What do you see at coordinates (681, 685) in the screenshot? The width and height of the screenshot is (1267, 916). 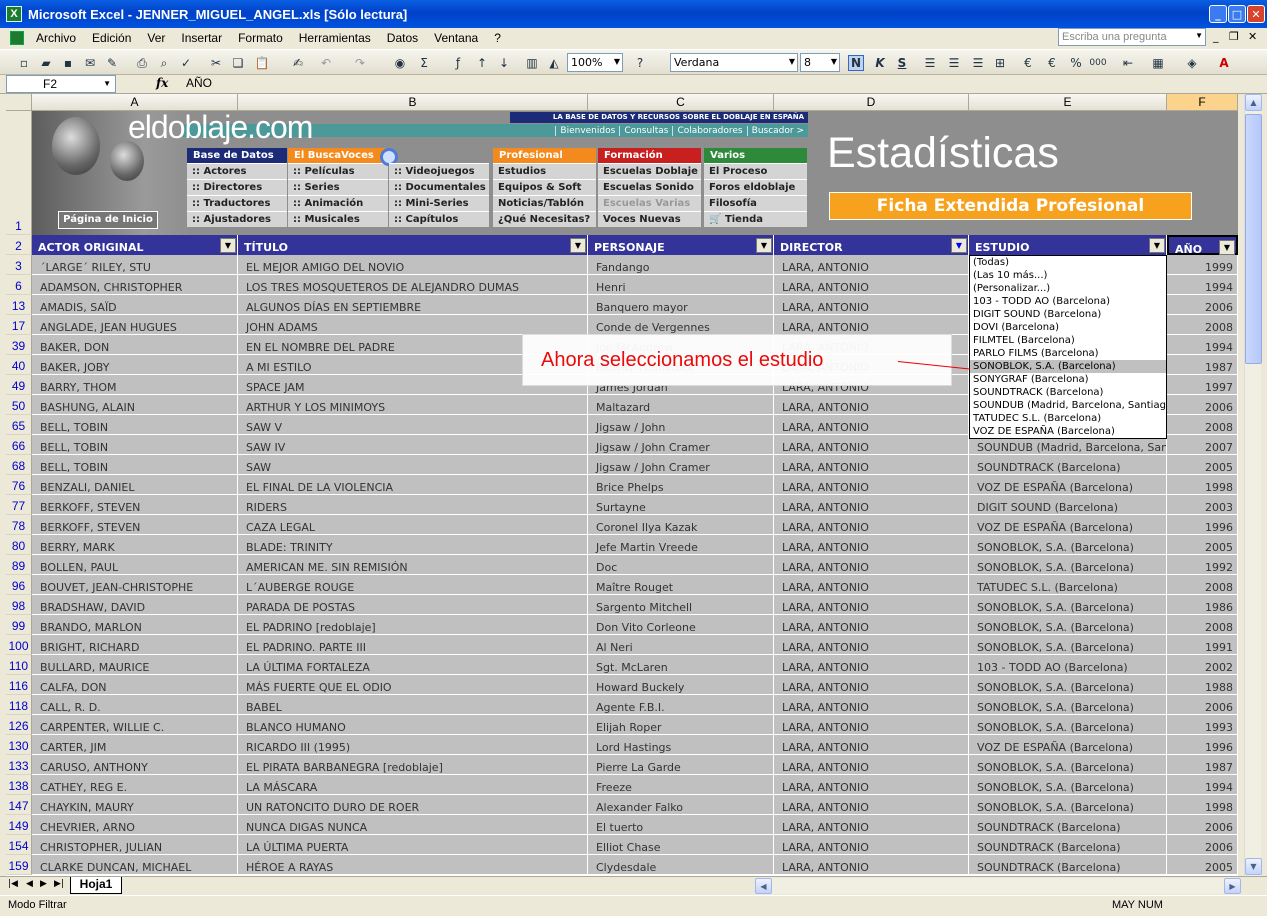 I see `table-cell-p: Howard Buckely` at bounding box center [681, 685].